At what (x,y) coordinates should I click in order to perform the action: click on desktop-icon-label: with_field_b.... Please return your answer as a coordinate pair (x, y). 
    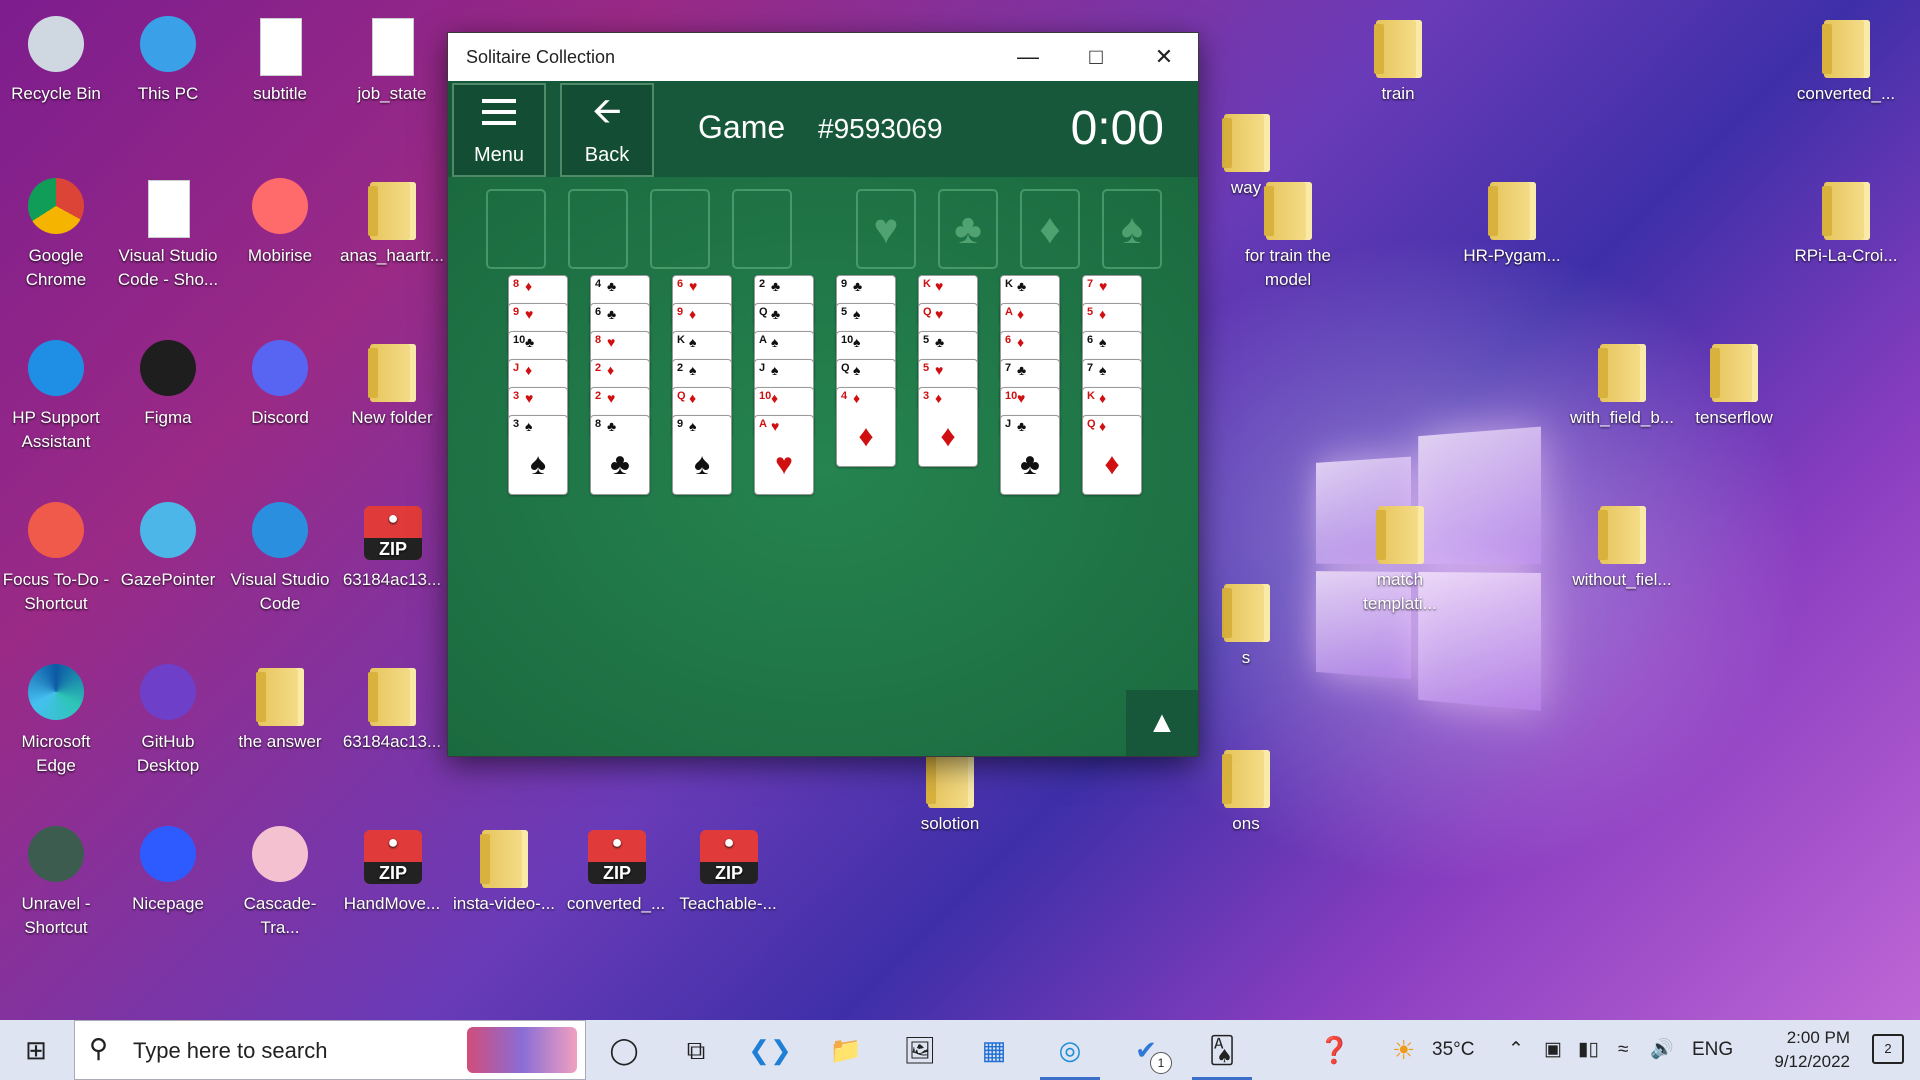
    Looking at the image, I should click on (1622, 418).